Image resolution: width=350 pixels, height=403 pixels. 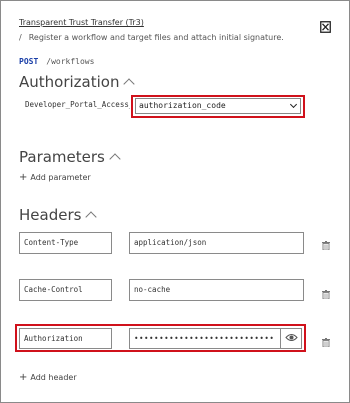 I want to click on headers-title: Headers, so click(x=50, y=215).